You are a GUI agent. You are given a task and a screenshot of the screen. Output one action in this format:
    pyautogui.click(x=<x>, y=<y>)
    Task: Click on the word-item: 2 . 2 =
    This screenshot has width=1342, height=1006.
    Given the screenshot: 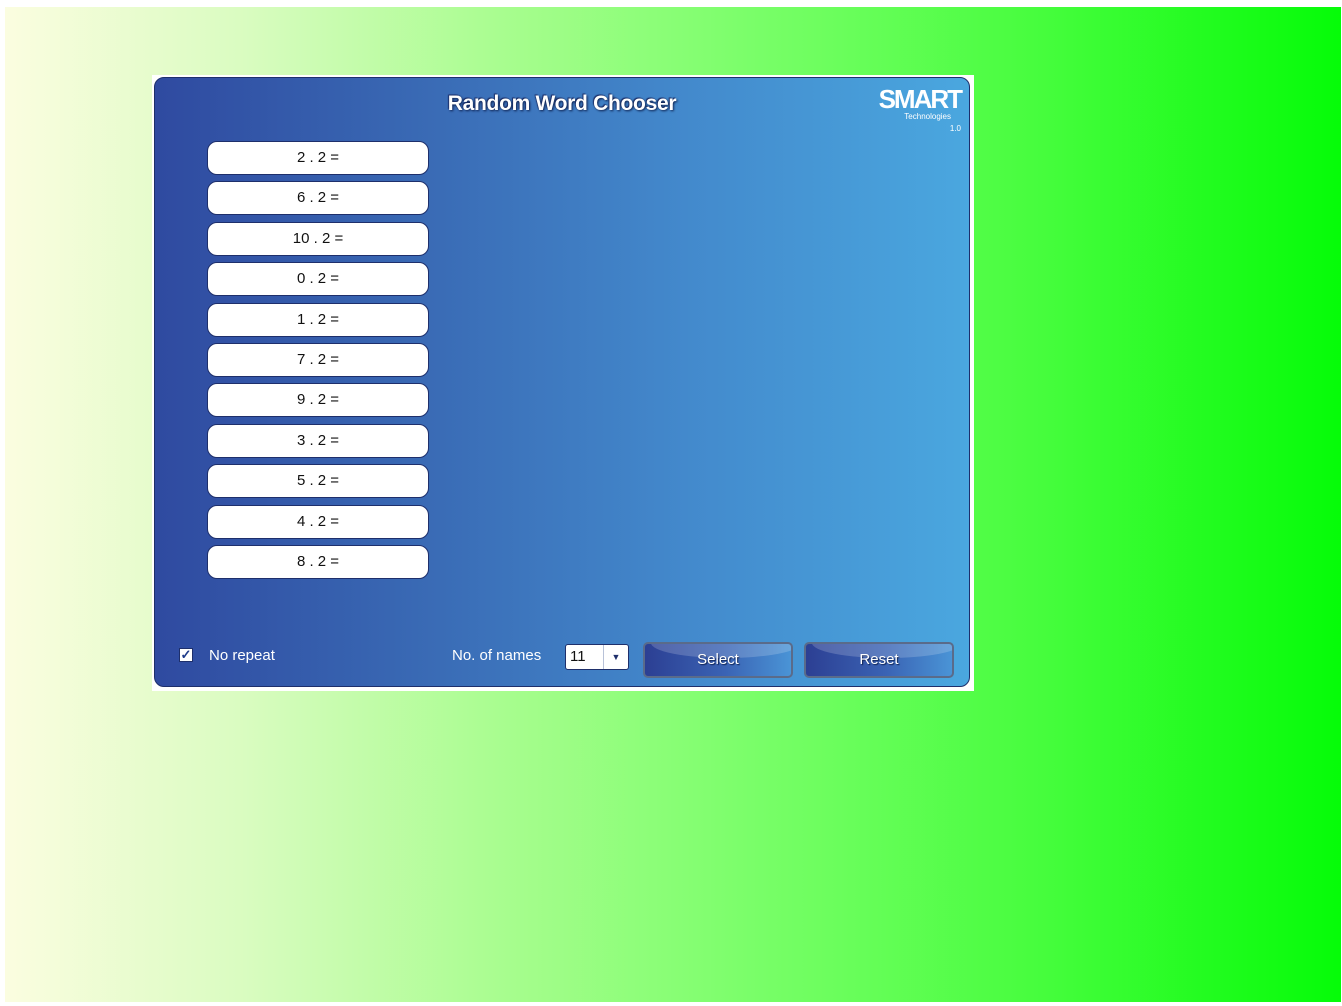 What is the action you would take?
    pyautogui.click(x=318, y=158)
    